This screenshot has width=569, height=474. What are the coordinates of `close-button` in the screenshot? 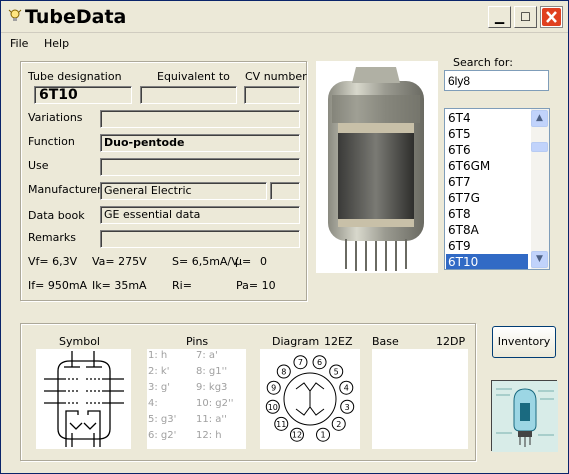 It's located at (551, 17).